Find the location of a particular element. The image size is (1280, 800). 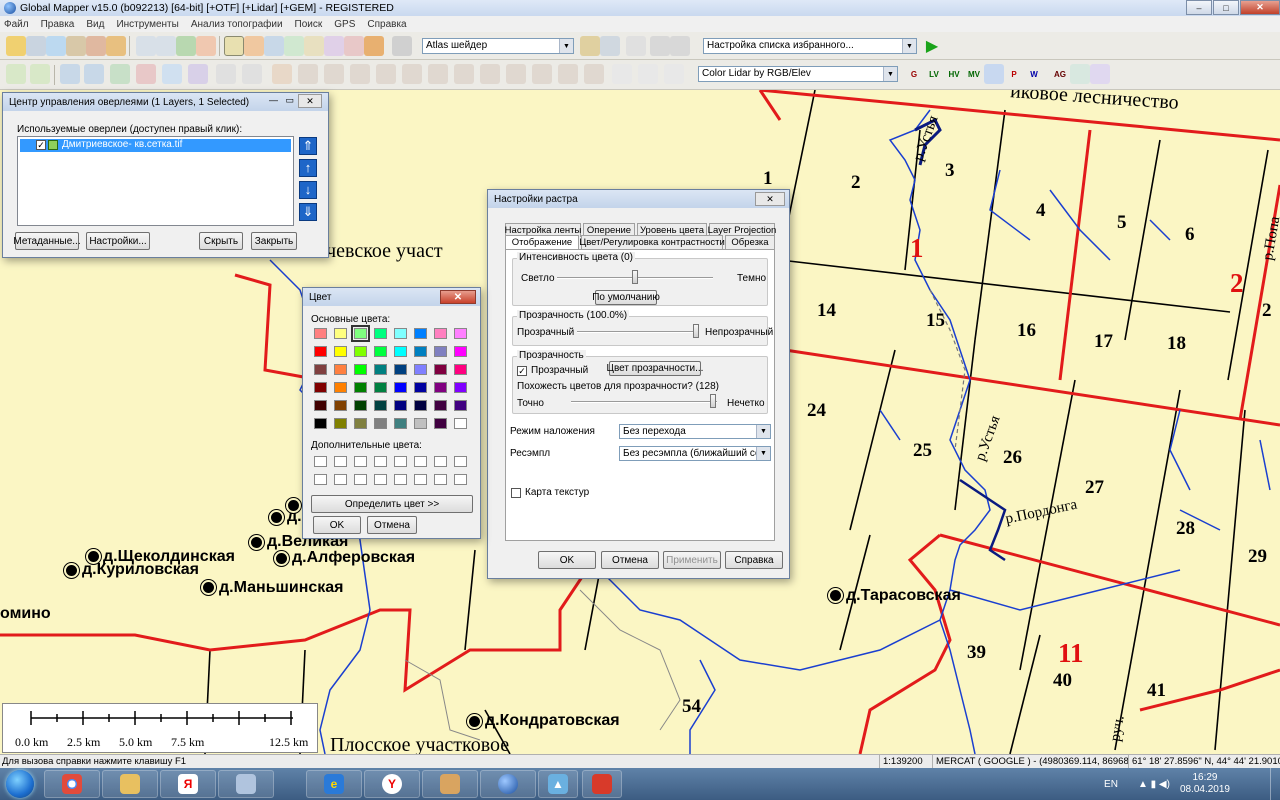

menu-search: Поиск is located at coordinates (309, 24).